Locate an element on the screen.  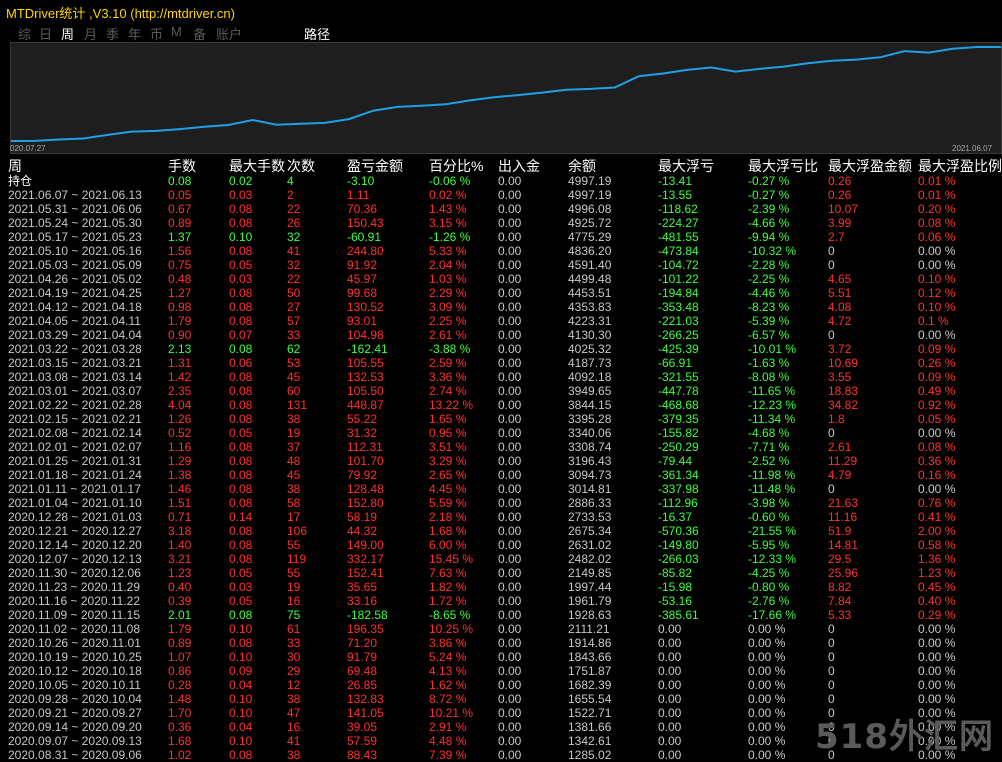
cell-col-4: 79.92 is located at coordinates (362, 475).